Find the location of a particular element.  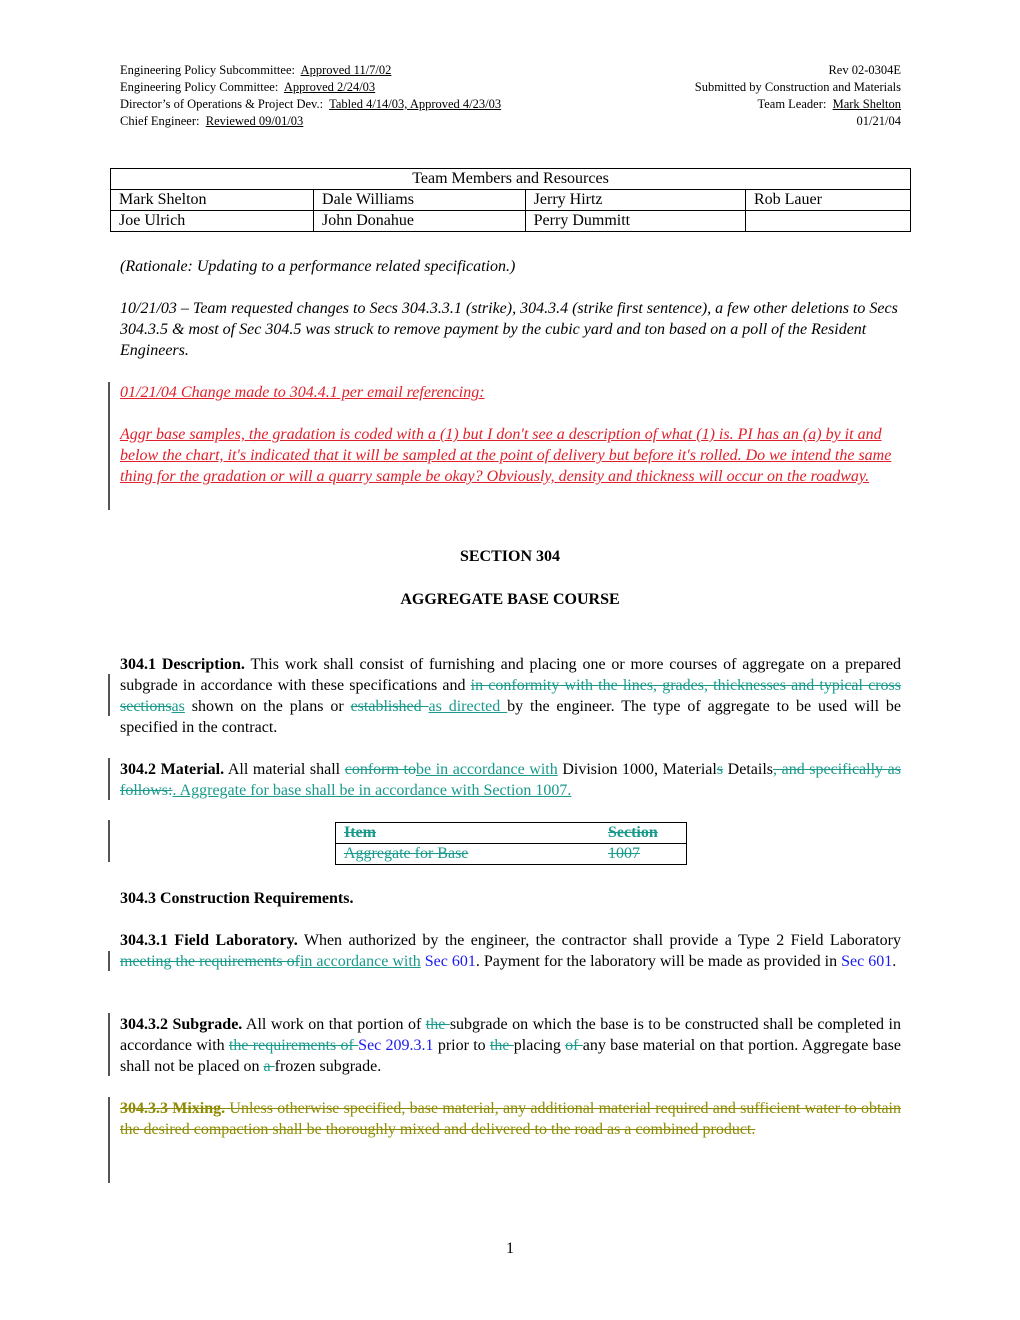

subsection-heading: 304.3.2 Subgrade. is located at coordinates (181, 1024).